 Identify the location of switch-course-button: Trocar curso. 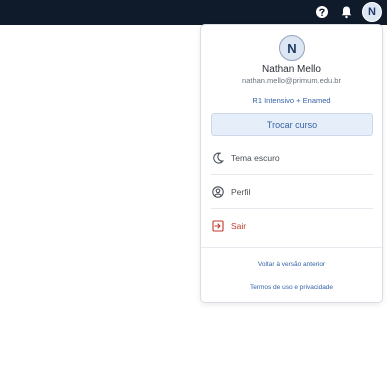
(292, 124).